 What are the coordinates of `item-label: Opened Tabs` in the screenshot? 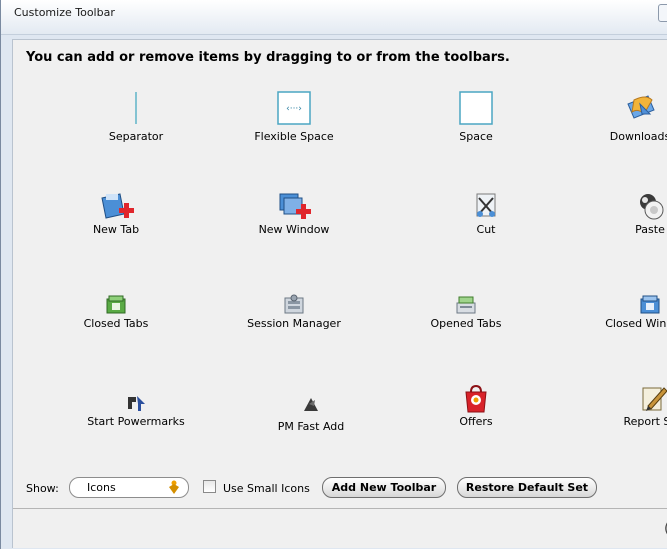 It's located at (466, 323).